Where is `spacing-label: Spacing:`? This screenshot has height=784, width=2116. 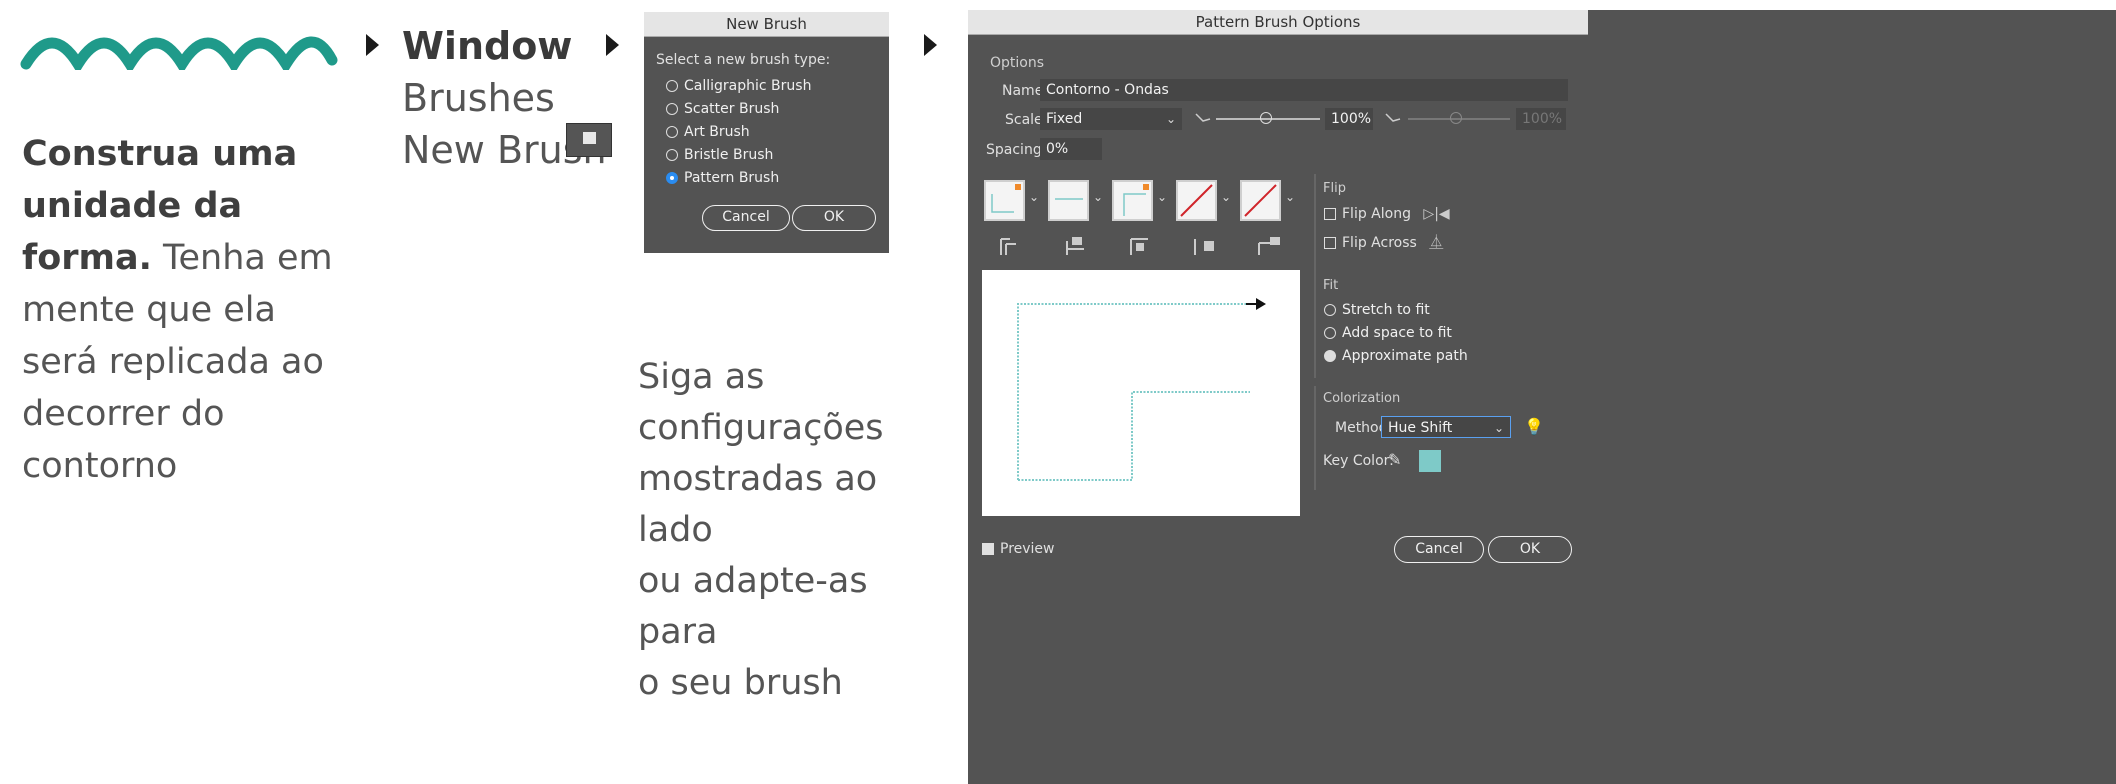
spacing-label: Spacing: is located at coordinates (1016, 150).